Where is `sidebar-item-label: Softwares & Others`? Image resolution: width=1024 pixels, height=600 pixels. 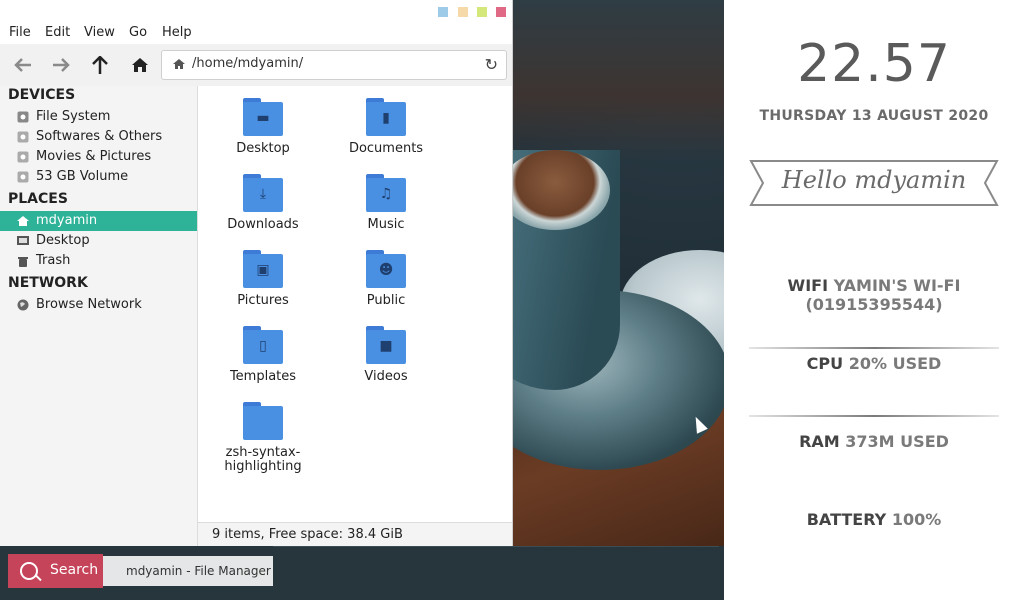
sidebar-item-label: Softwares & Others is located at coordinates (99, 136).